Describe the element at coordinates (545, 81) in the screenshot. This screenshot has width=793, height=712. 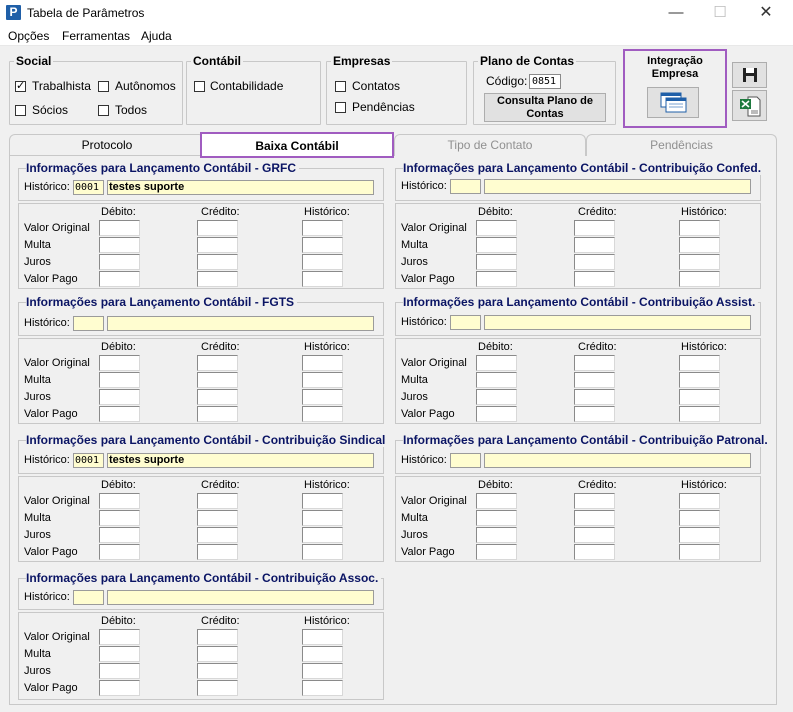
I see `codigo-input: 0851` at that location.